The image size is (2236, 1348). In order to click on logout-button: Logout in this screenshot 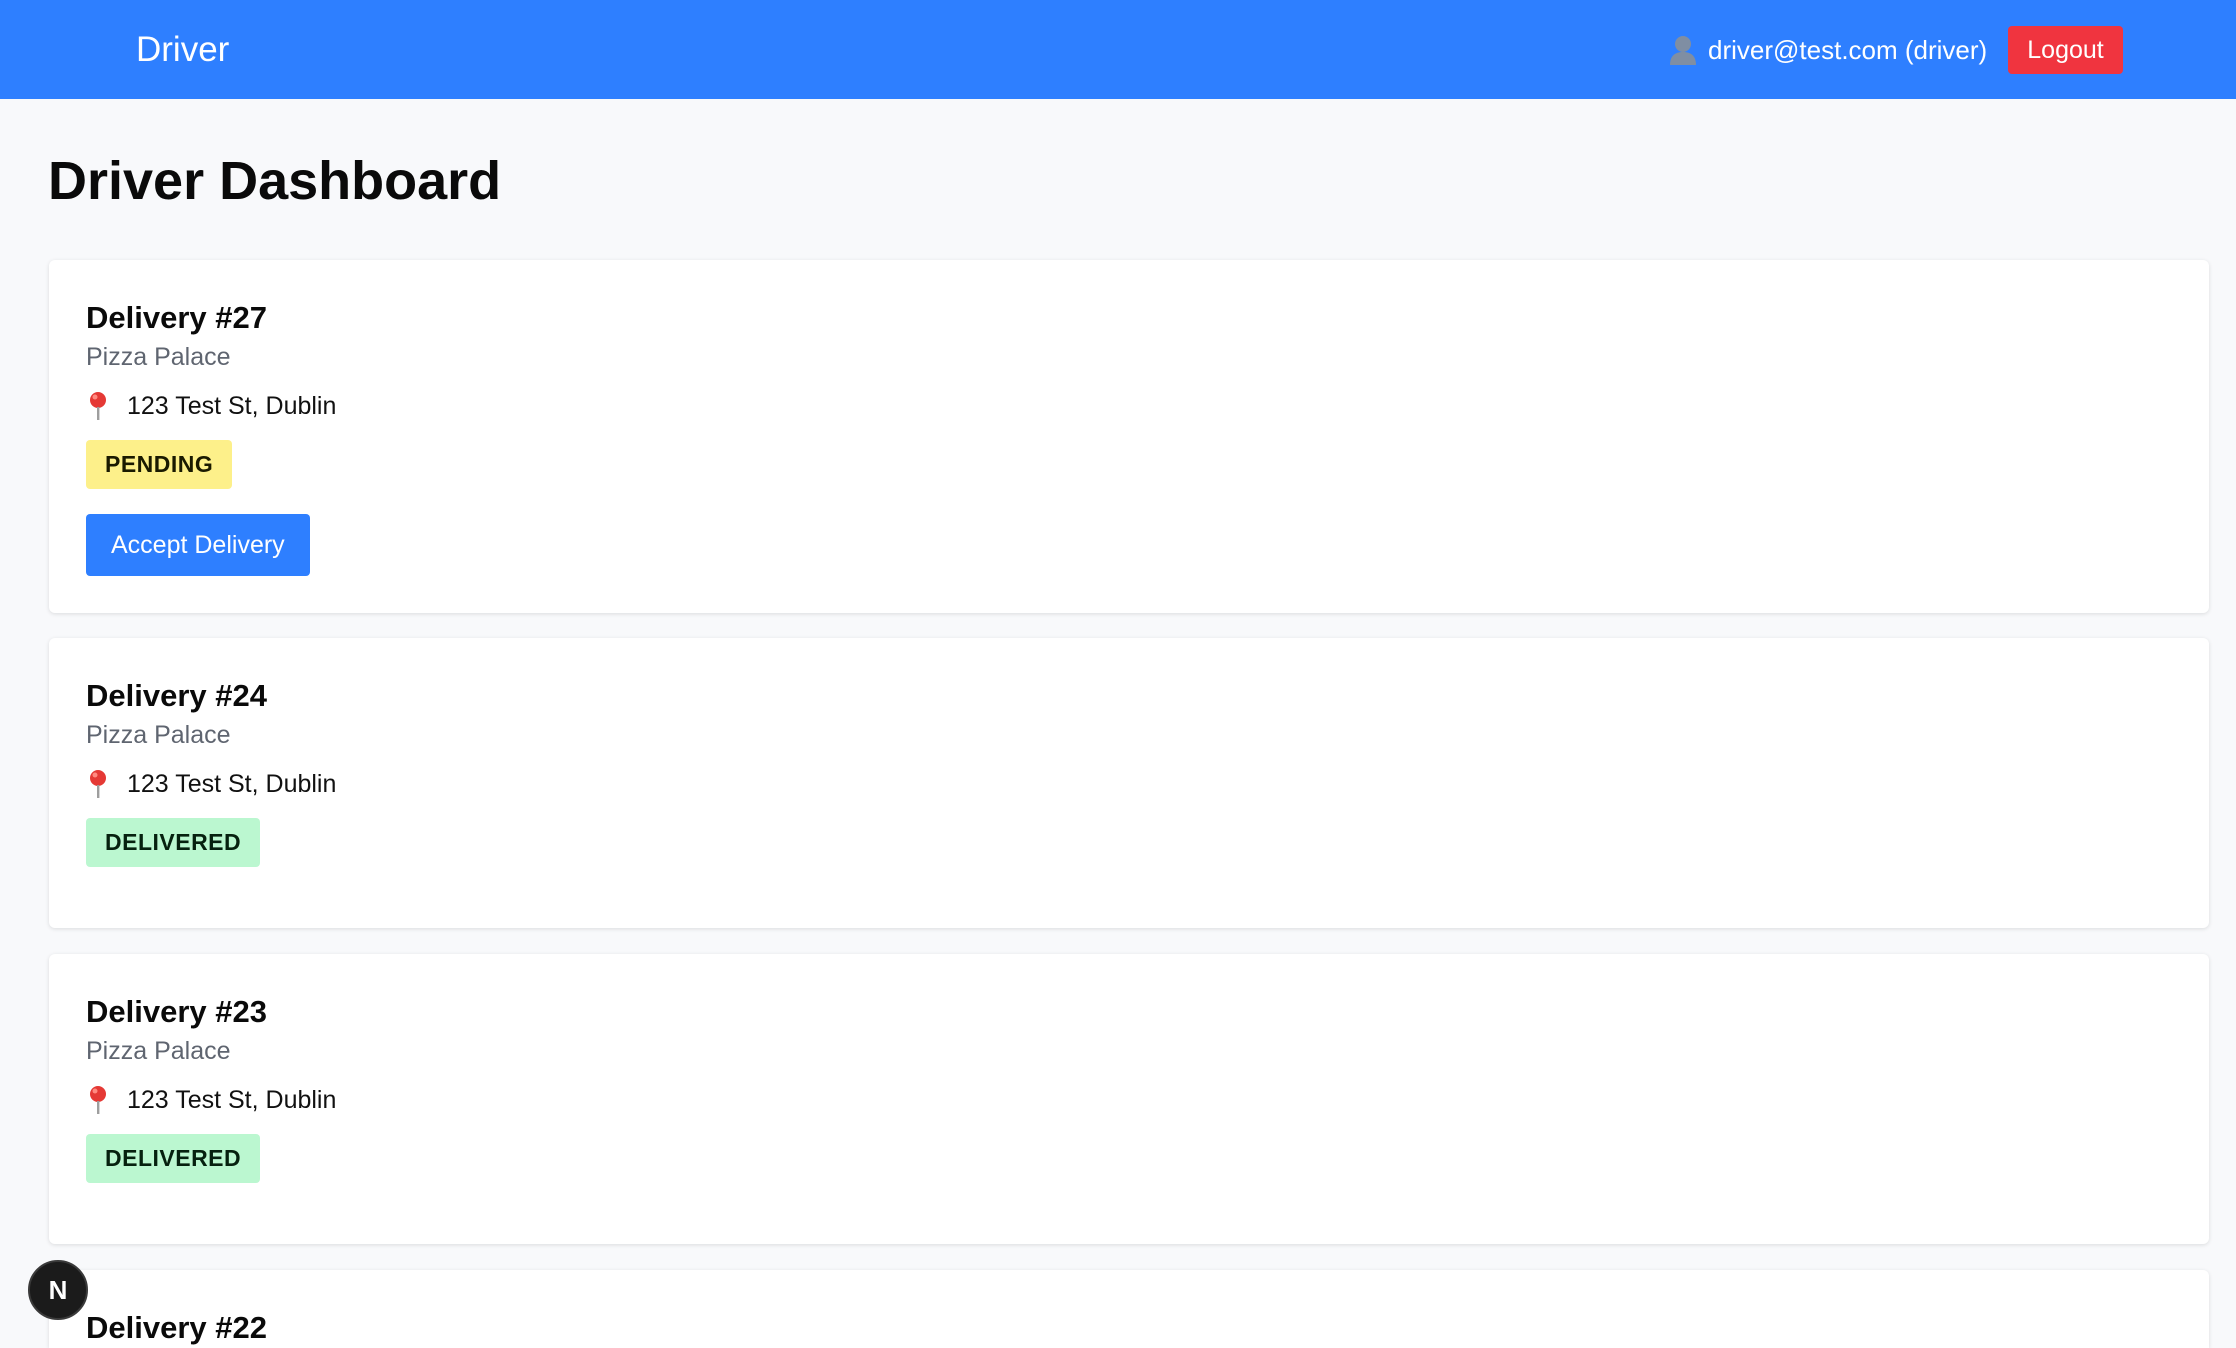, I will do `click(2065, 50)`.